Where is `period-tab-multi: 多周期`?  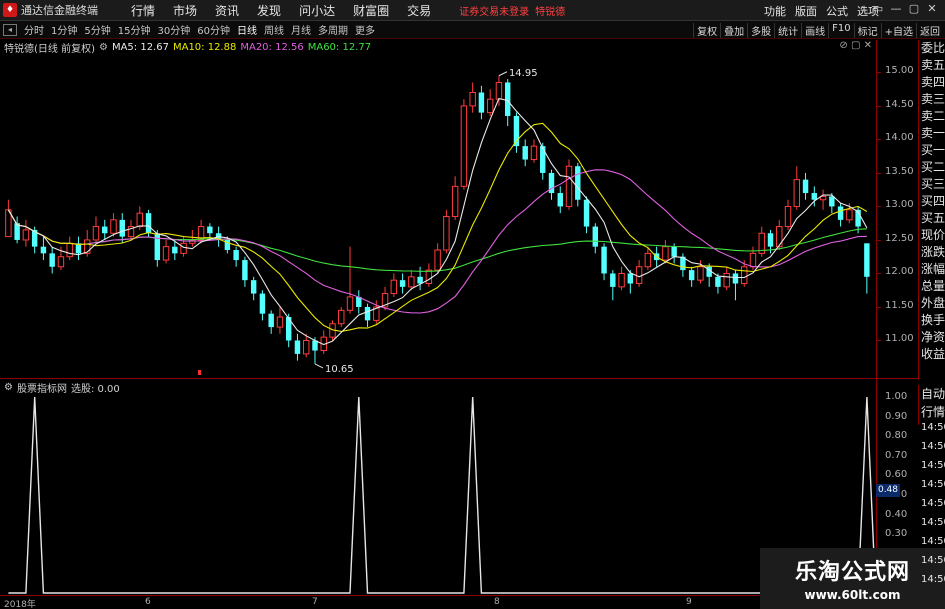 period-tab-multi: 多周期 is located at coordinates (333, 29).